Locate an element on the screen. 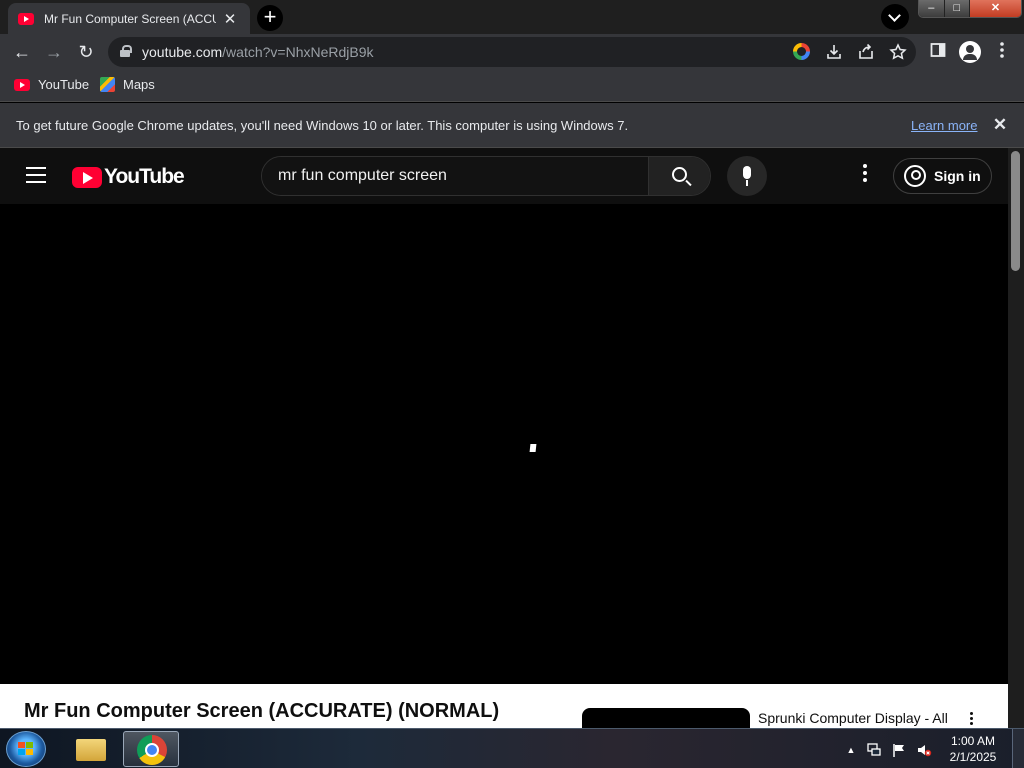  taskbar-file-explorer is located at coordinates (90, 749).